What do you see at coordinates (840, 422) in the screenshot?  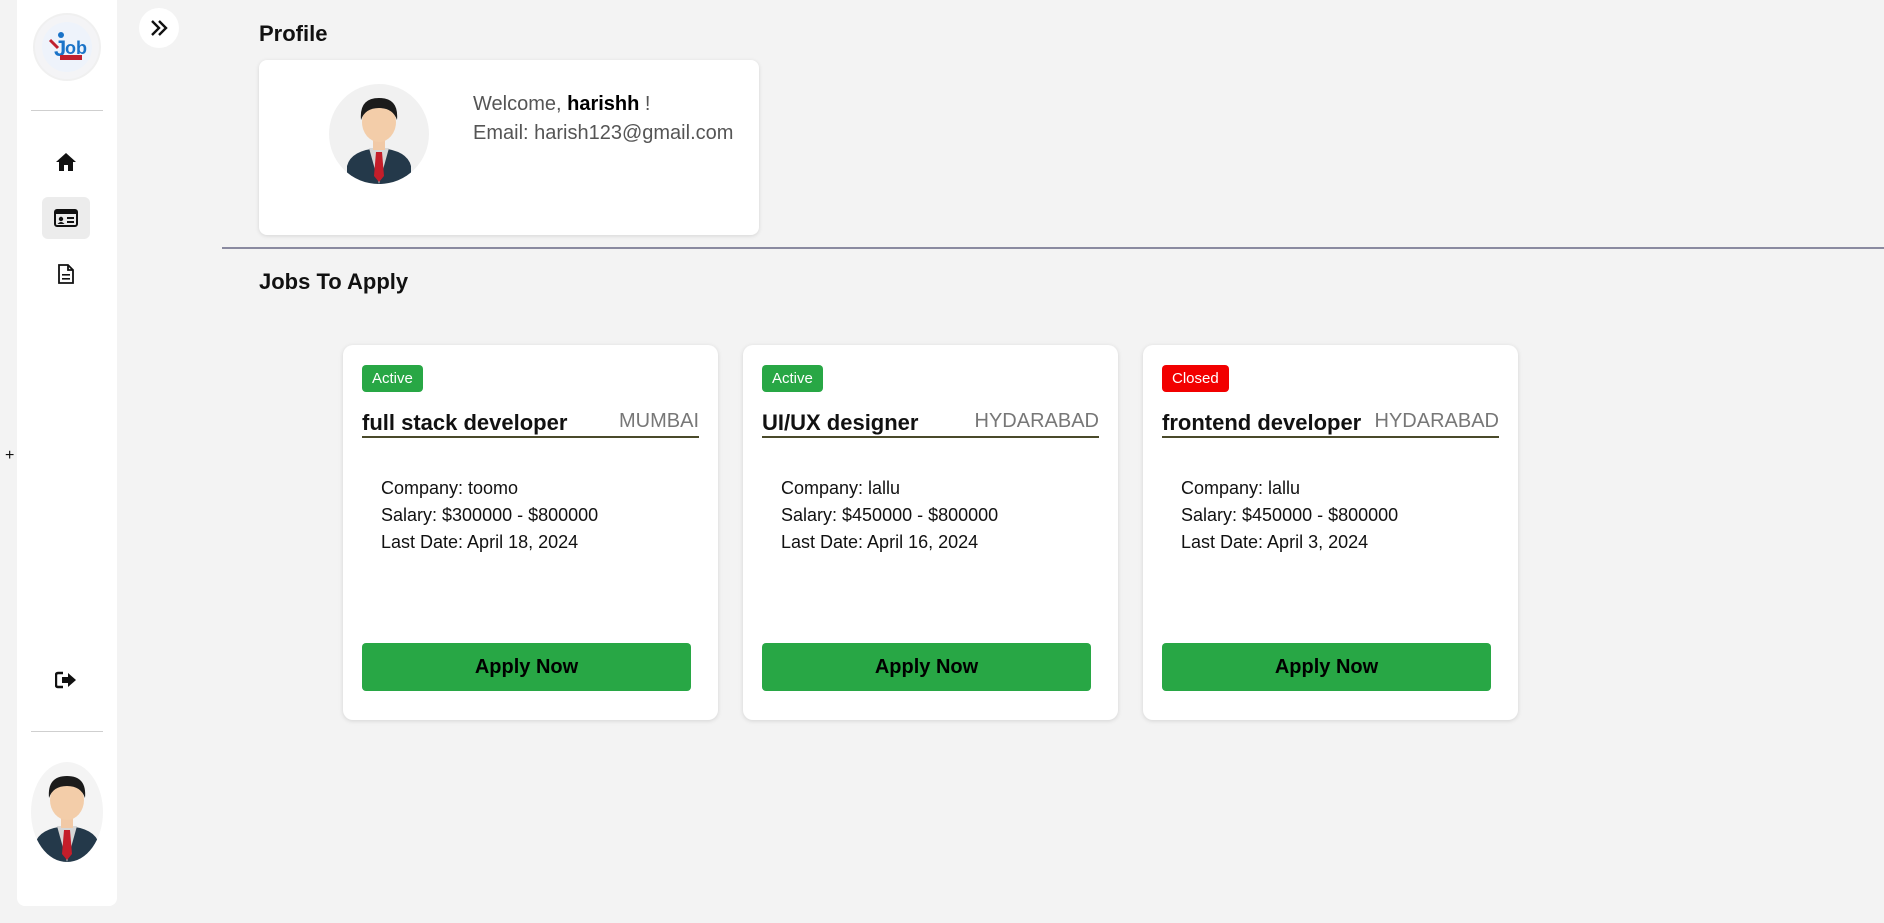 I see `job-title: UI/UX designer` at bounding box center [840, 422].